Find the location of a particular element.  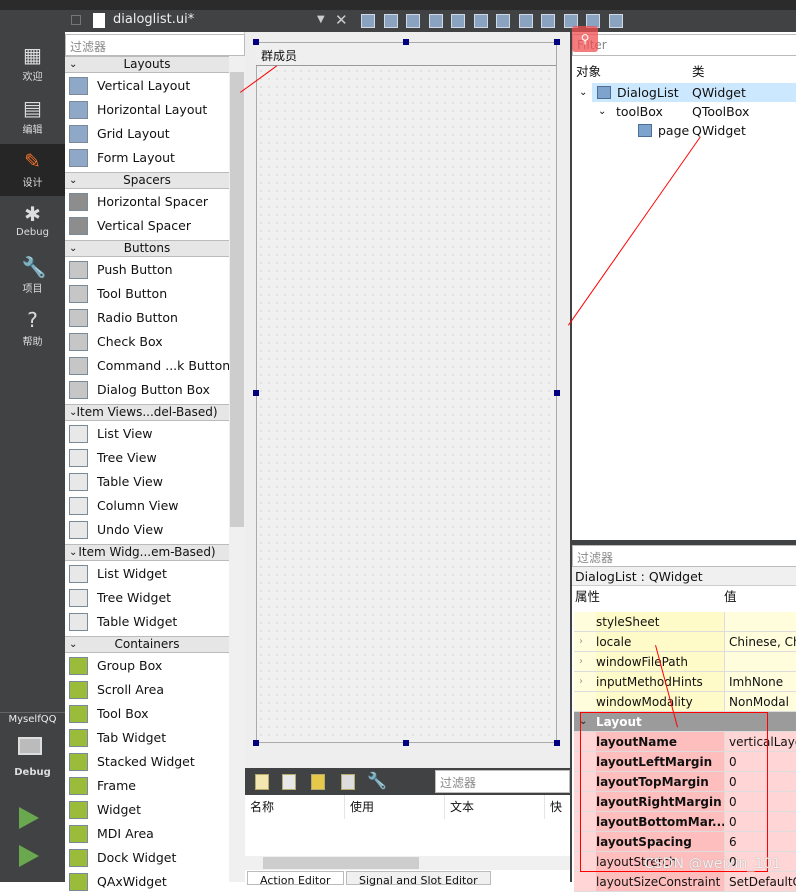

close-icon: ✕ is located at coordinates (341, 20).